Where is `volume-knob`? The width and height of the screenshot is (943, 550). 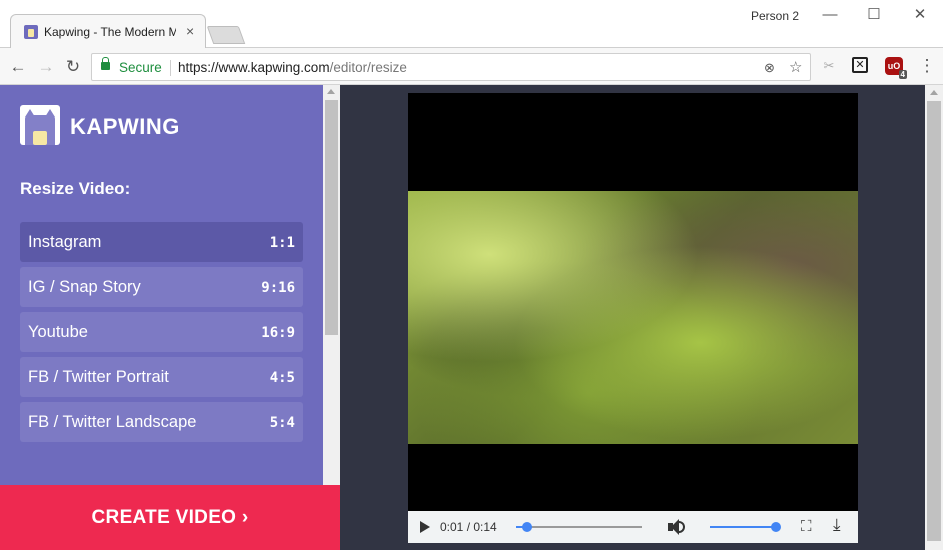
volume-knob is located at coordinates (776, 527).